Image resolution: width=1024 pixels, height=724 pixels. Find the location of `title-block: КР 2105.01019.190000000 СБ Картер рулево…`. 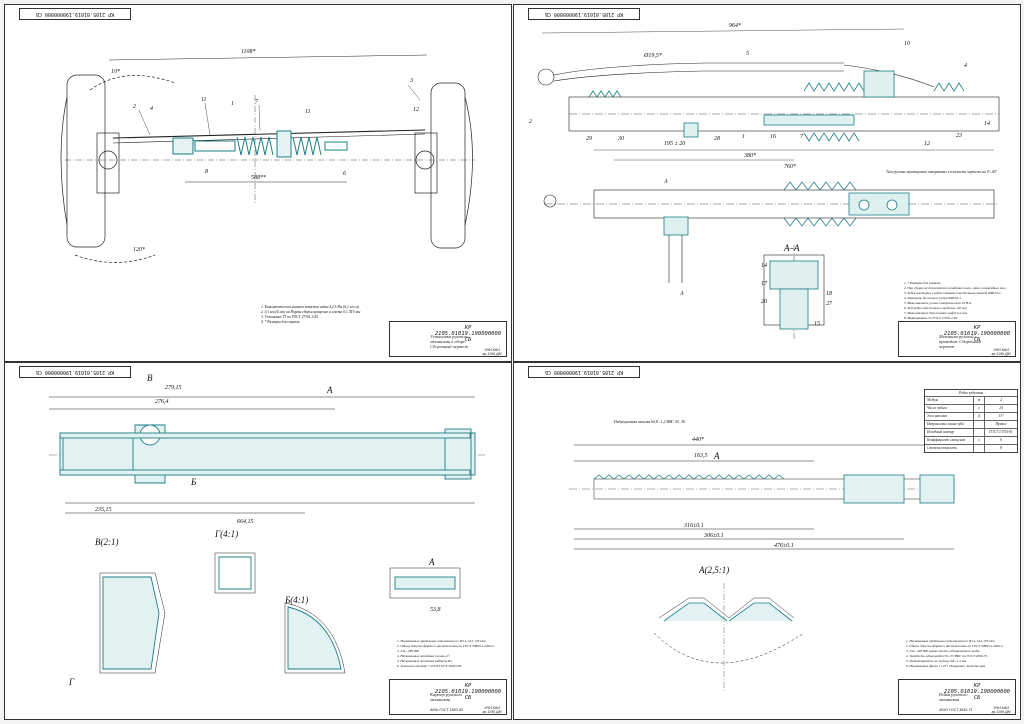

title-block: КР 2105.01019.190000000 СБ Картер рулево… is located at coordinates (448, 697).